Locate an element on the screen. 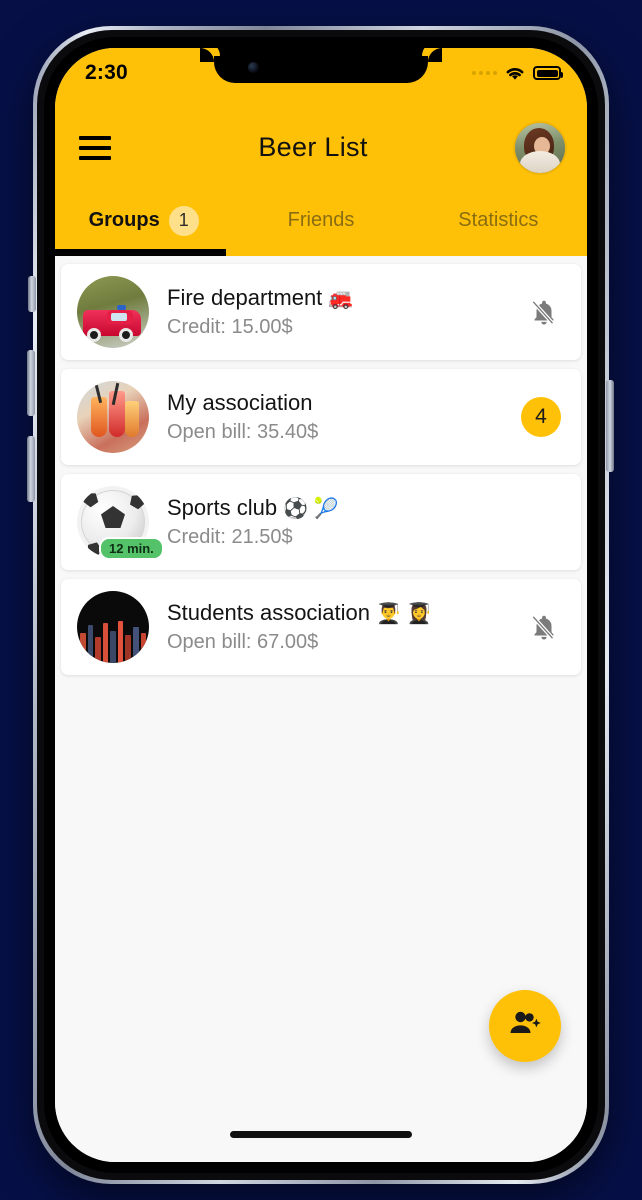  tab-friends: Friends is located at coordinates (320, 220).